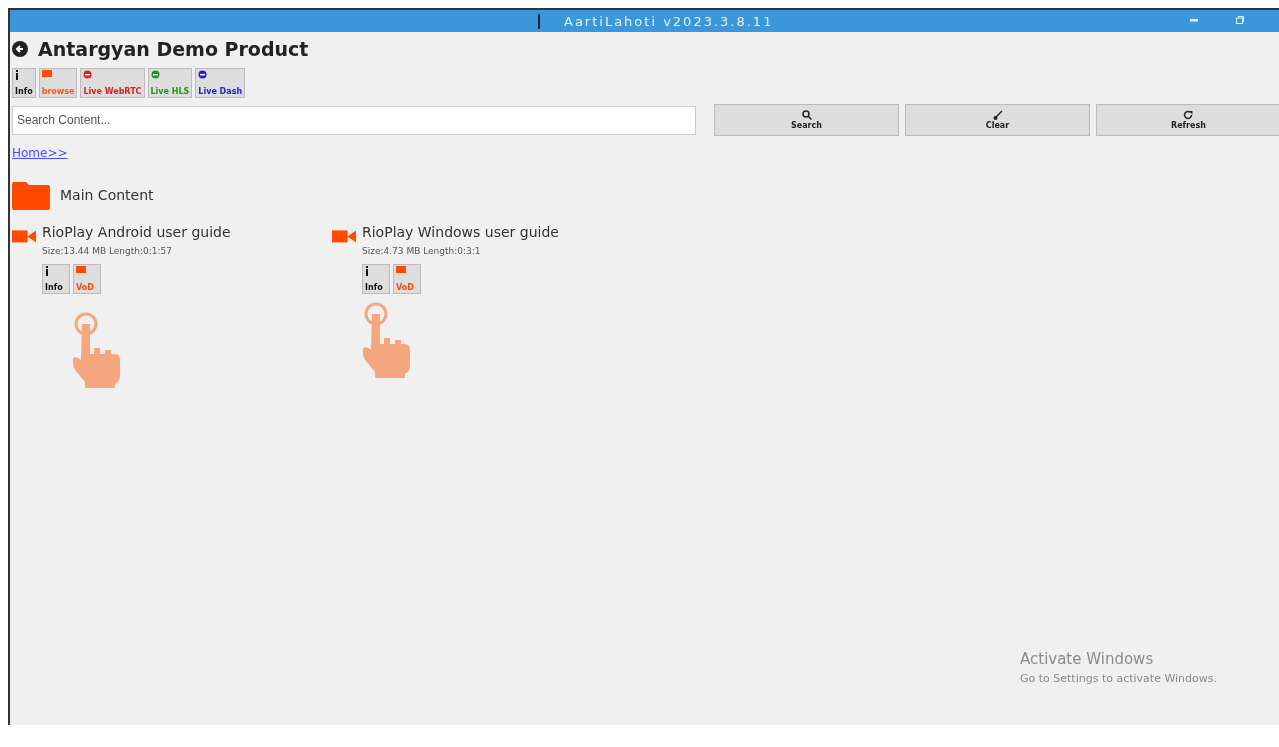 The width and height of the screenshot is (1279, 747). Describe the element at coordinates (107, 195) in the screenshot. I see `folder-name: Main Content` at that location.